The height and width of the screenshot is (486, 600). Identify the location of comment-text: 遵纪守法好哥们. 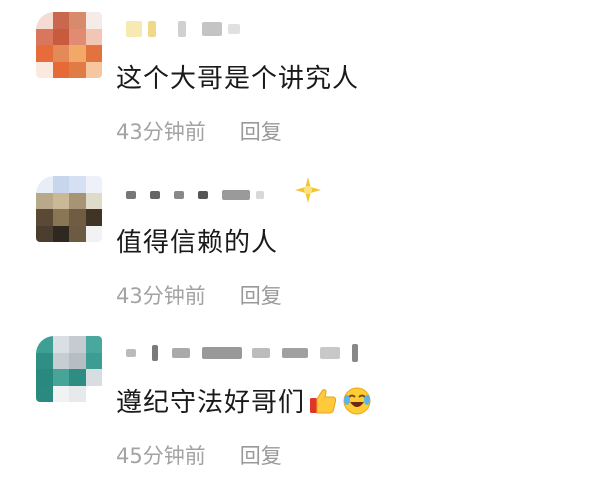
(211, 403).